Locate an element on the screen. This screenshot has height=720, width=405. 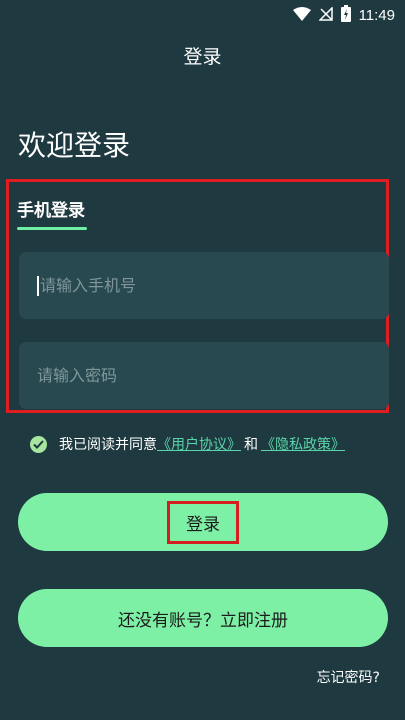
register-button: 还没有账号？立即注册 is located at coordinates (203, 618).